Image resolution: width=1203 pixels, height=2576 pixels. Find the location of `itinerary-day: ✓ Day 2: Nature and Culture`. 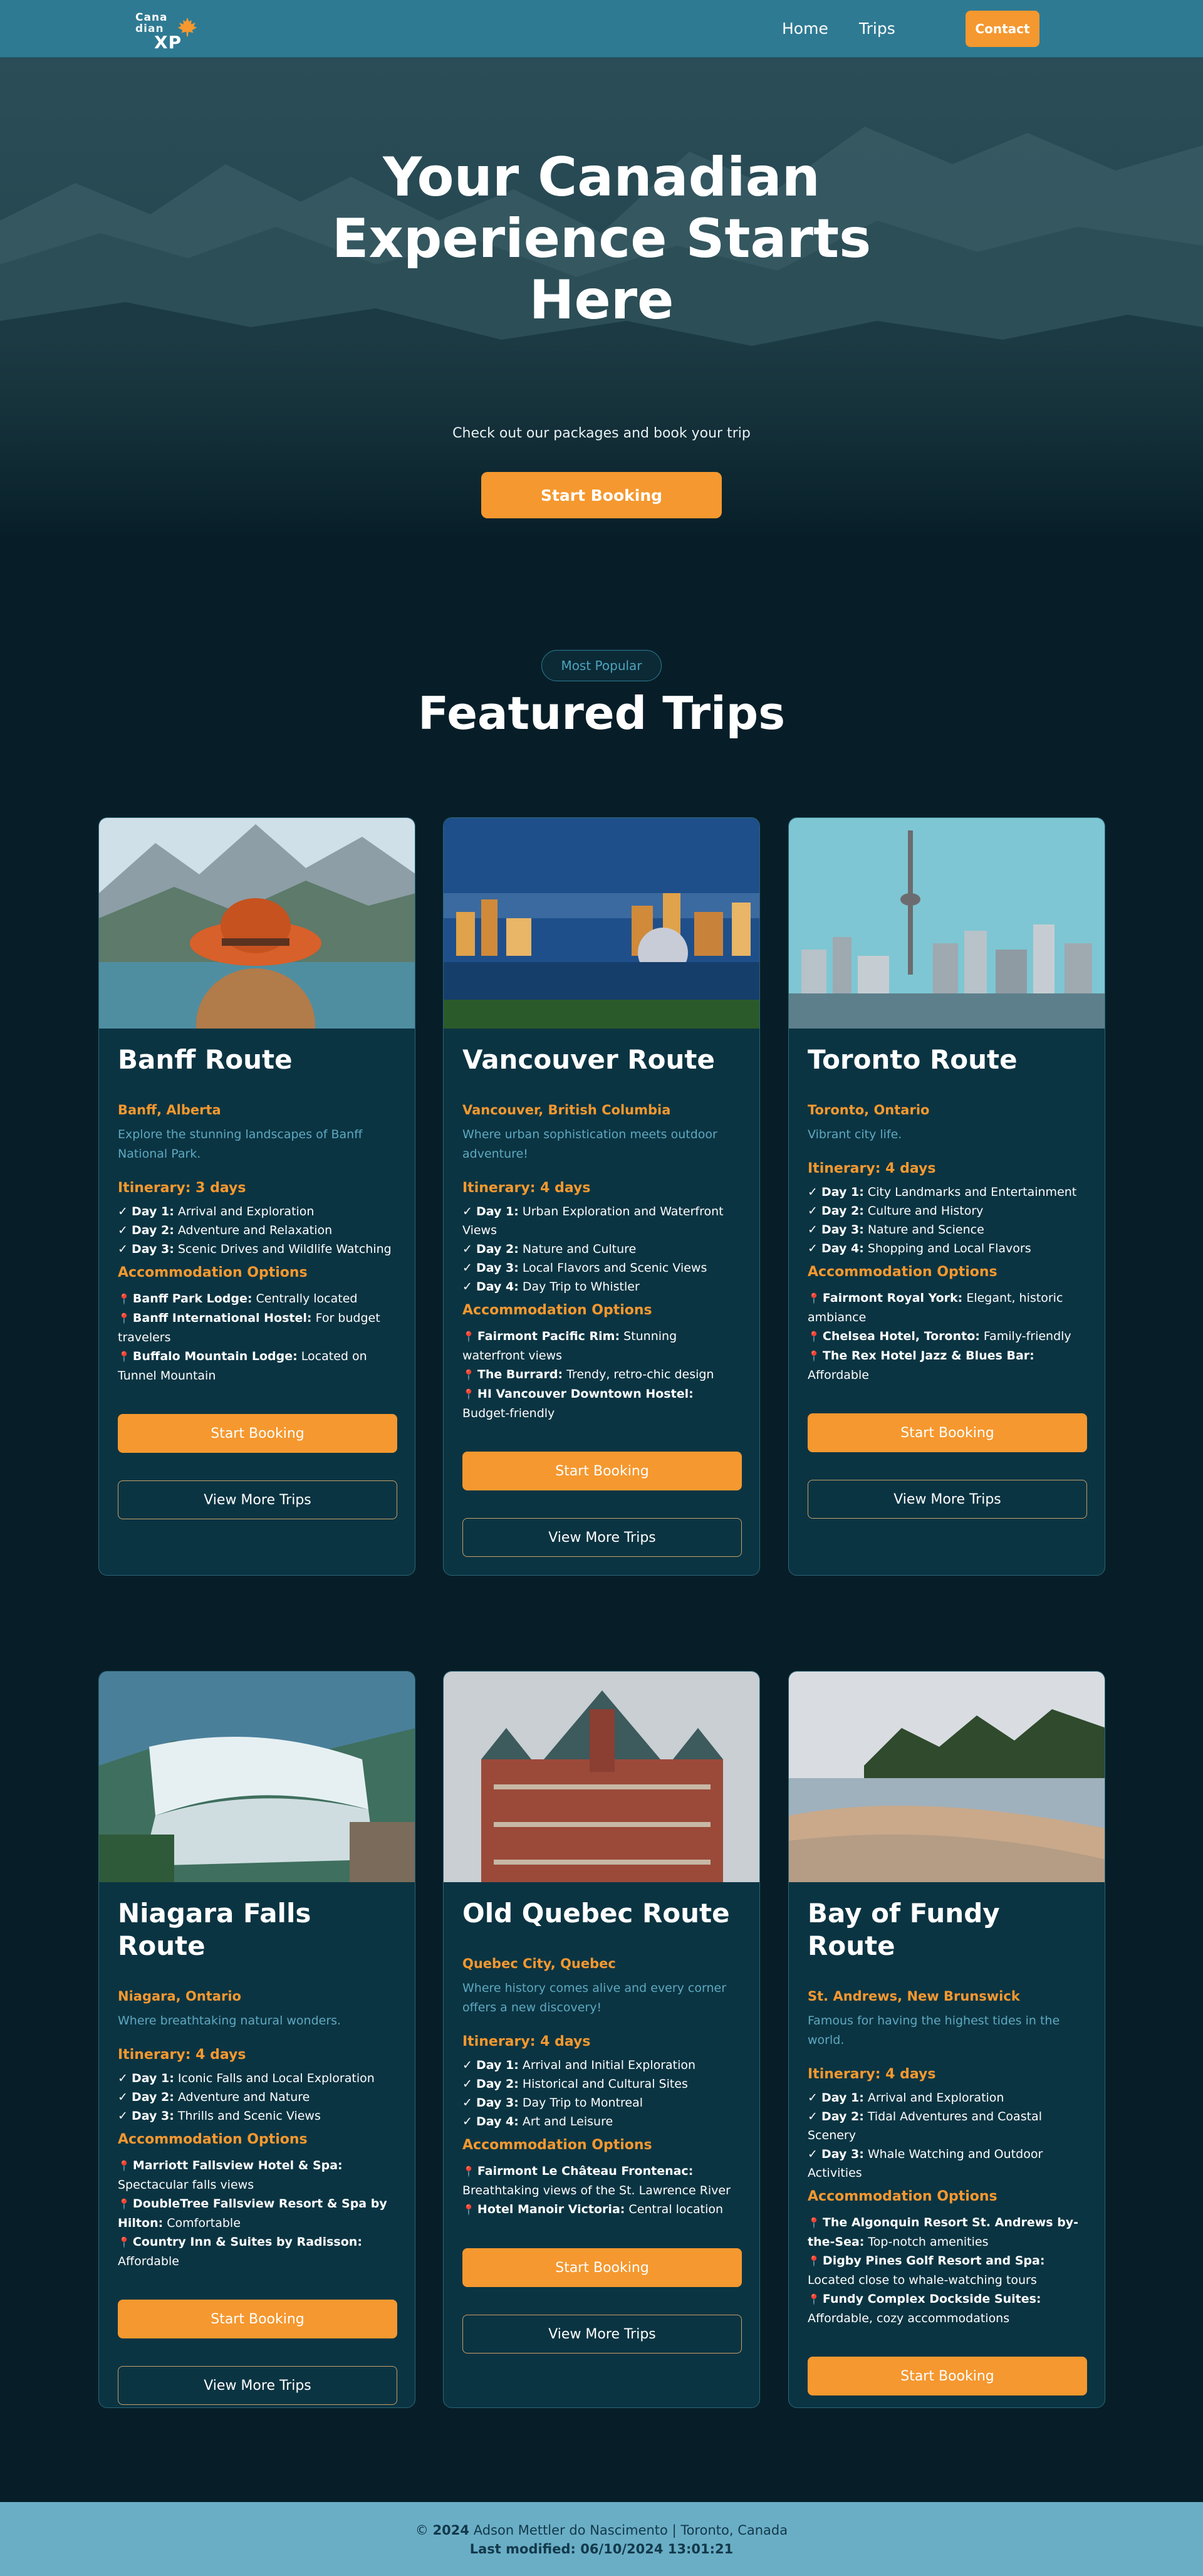

itinerary-day: ✓ Day 2: Nature and Culture is located at coordinates (549, 1249).